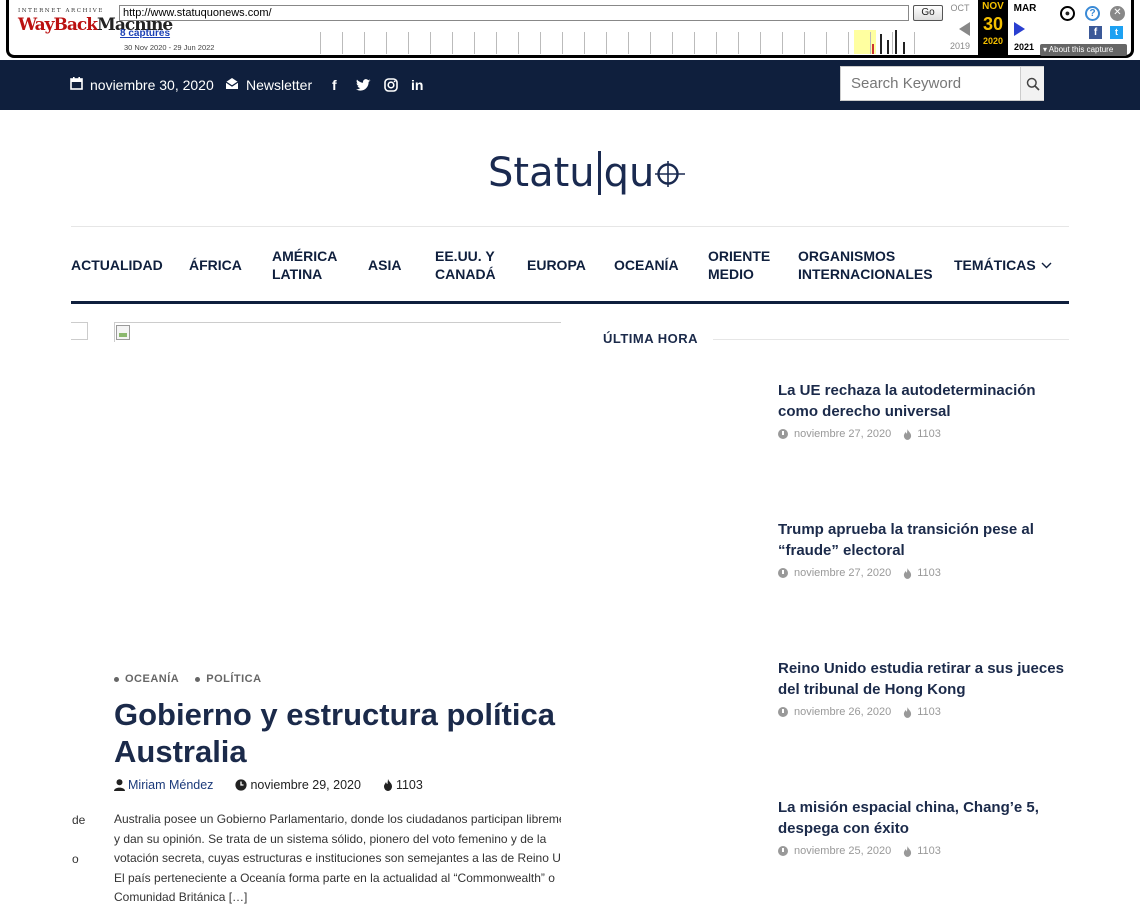 The image size is (1140, 912). Describe the element at coordinates (993, 6) in the screenshot. I see `wayback-current-month: NOV` at that location.